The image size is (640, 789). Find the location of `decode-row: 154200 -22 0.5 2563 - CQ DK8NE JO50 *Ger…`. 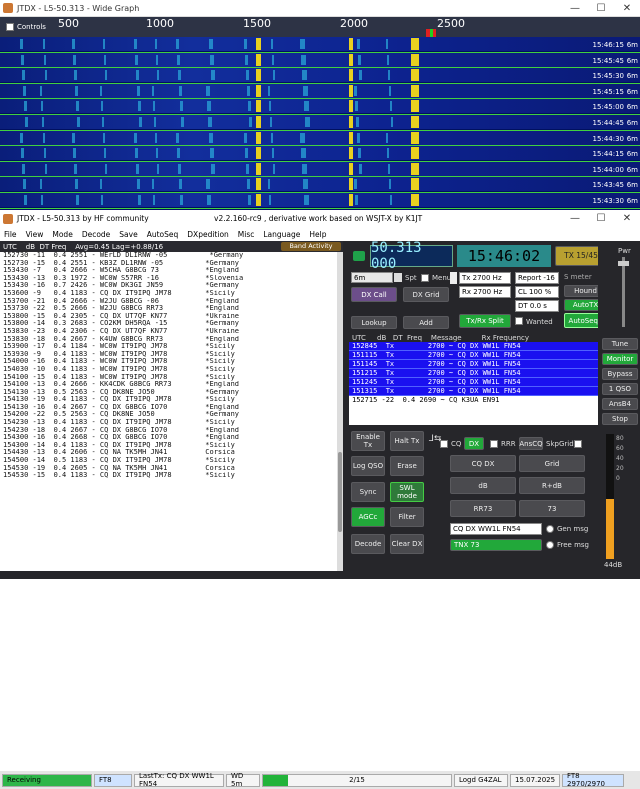

decode-row: 154200 -22 0.5 2563 - CQ DK8NE JO50 *Ger… is located at coordinates (173, 415).